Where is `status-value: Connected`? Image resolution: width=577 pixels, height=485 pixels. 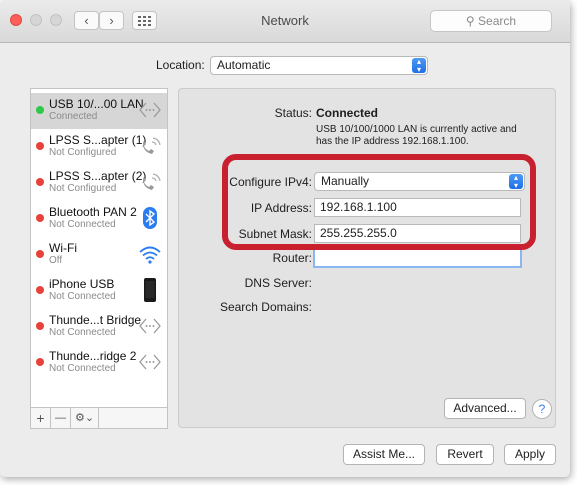 status-value: Connected is located at coordinates (347, 113).